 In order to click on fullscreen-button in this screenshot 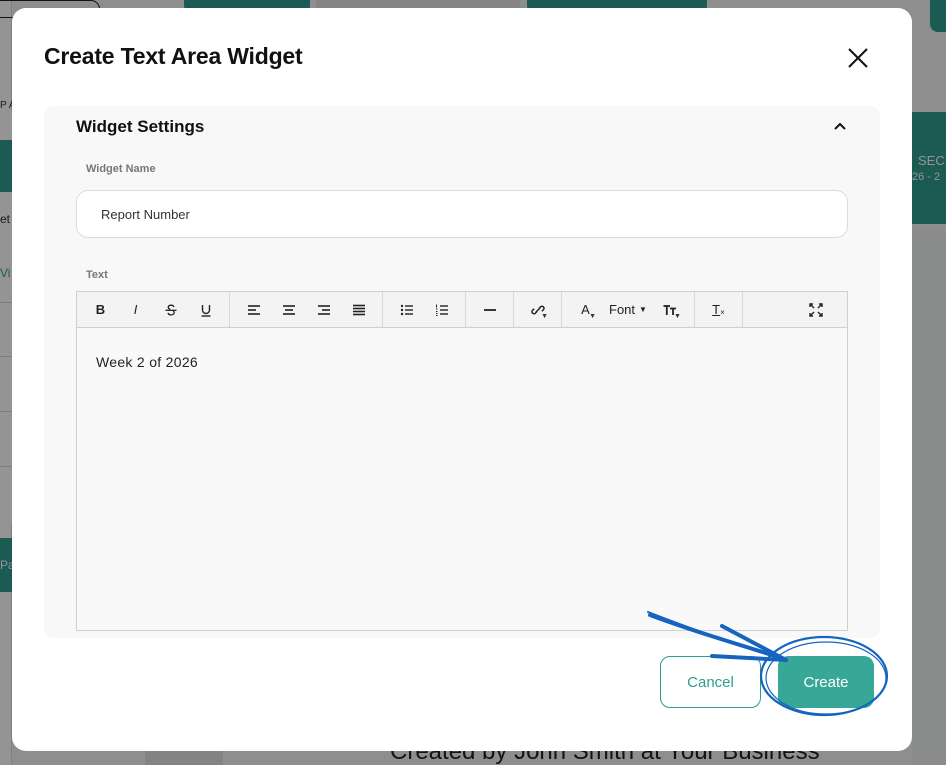, I will do `click(815, 310)`.